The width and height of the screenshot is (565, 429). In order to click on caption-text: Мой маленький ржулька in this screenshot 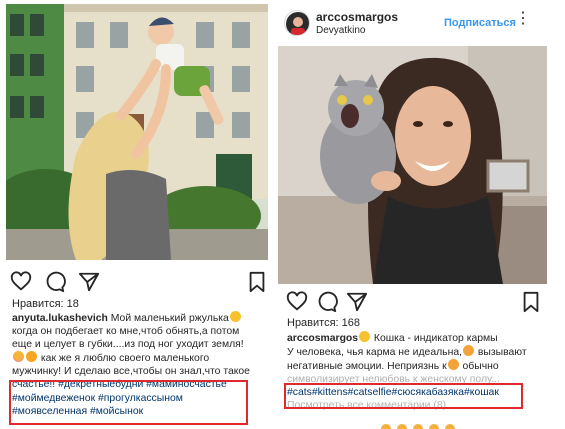, I will do `click(168, 318)`.